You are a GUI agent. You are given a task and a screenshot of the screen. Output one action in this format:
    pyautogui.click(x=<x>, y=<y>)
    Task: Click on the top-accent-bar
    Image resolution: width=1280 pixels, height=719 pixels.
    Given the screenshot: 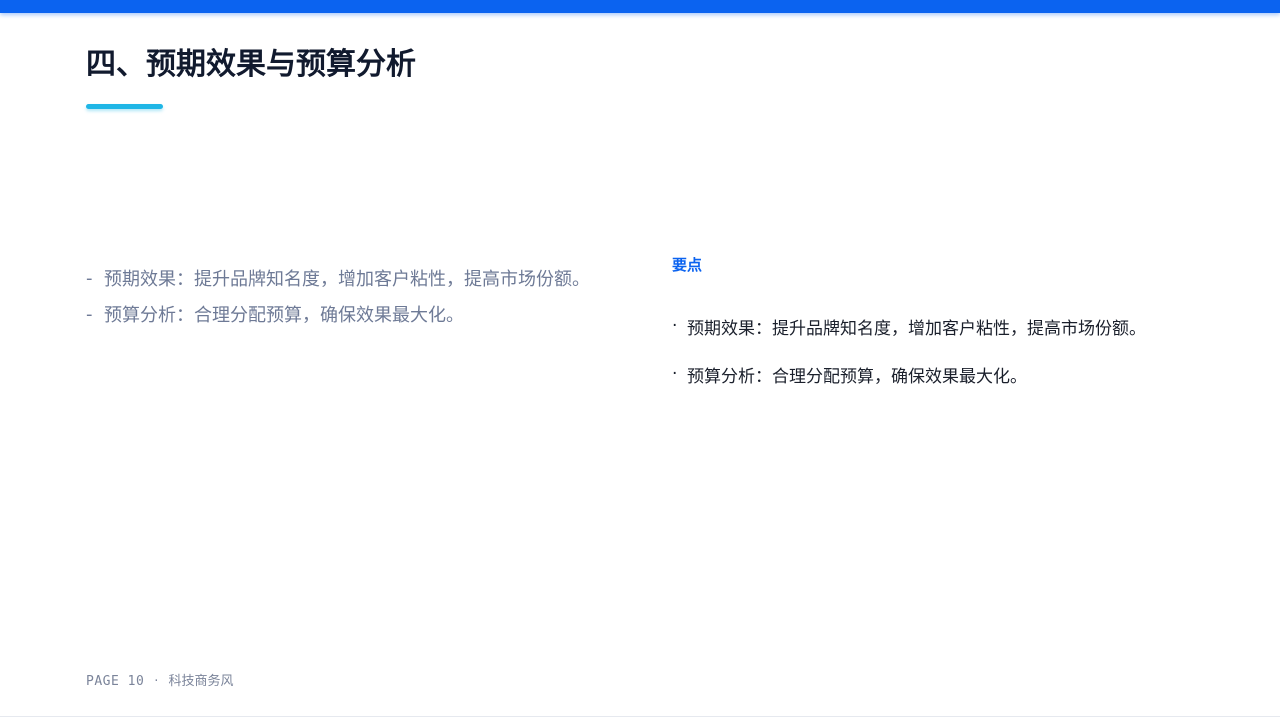 What is the action you would take?
    pyautogui.click(x=640, y=6)
    